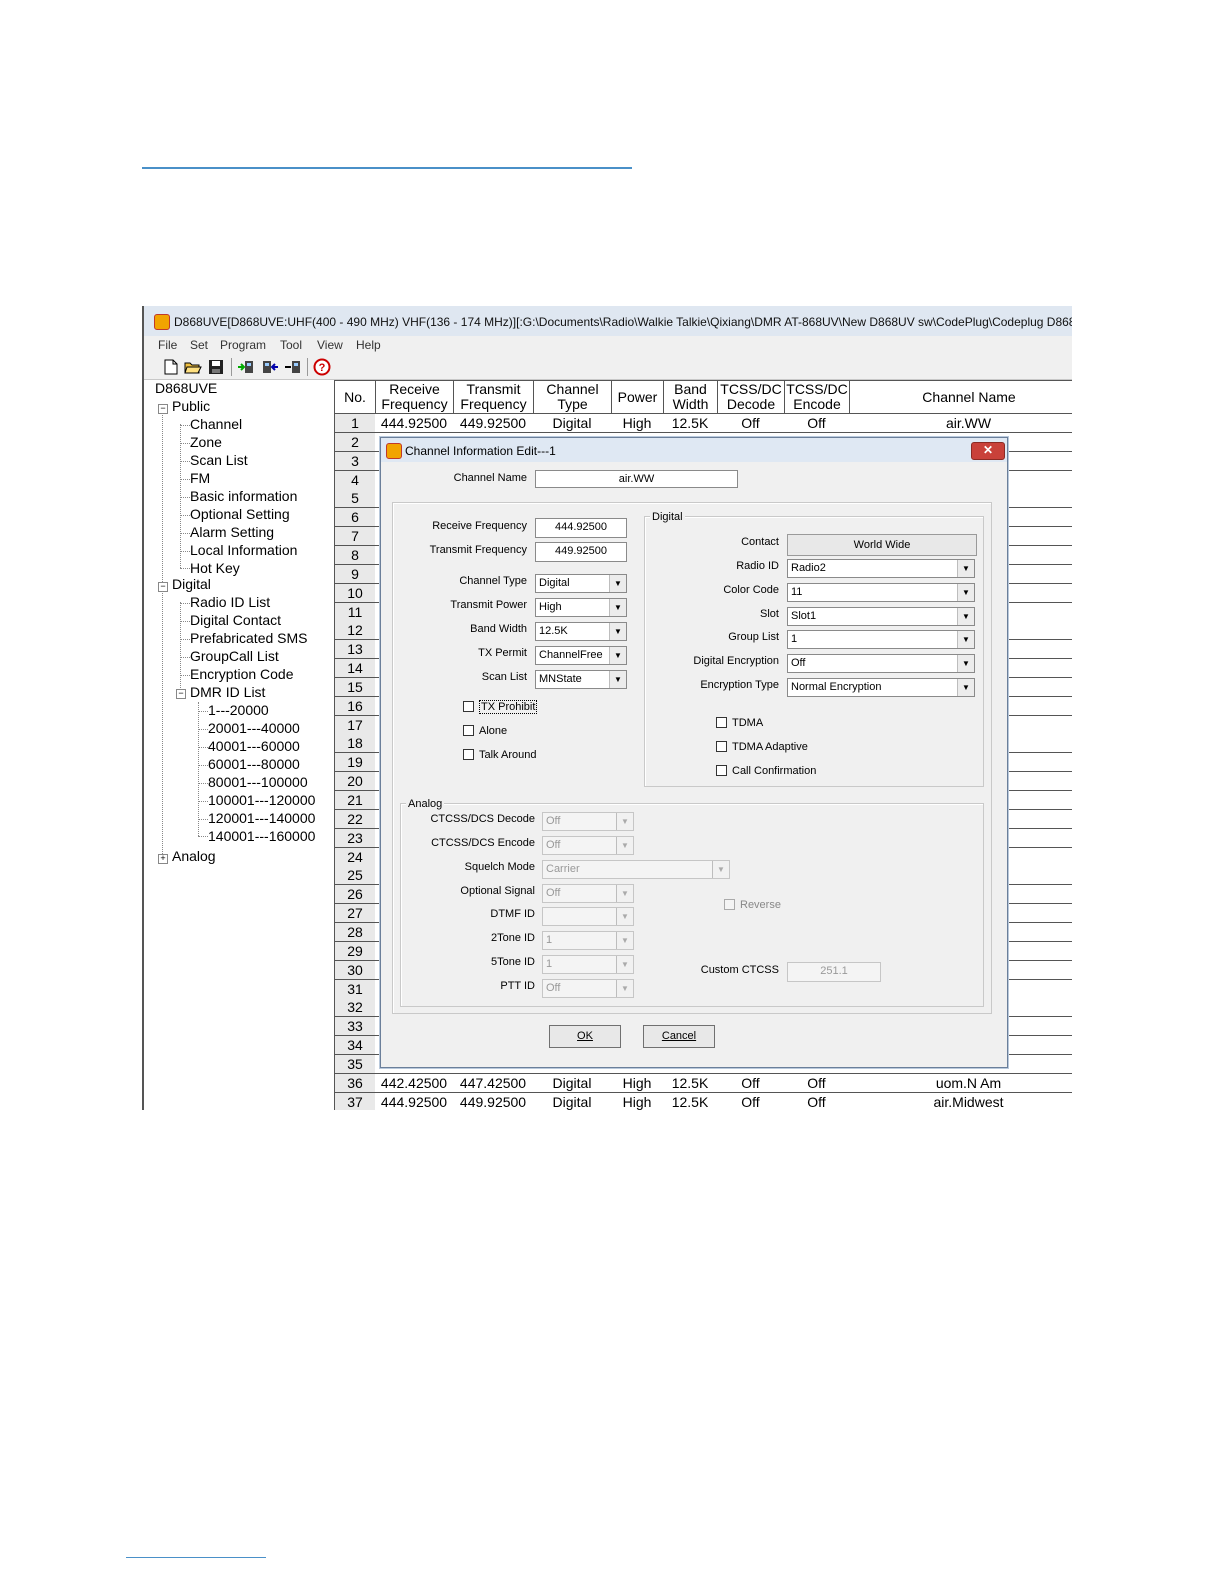  Describe the element at coordinates (242, 674) in the screenshot. I see `tree-item-encryption-code: Encryption Code` at that location.